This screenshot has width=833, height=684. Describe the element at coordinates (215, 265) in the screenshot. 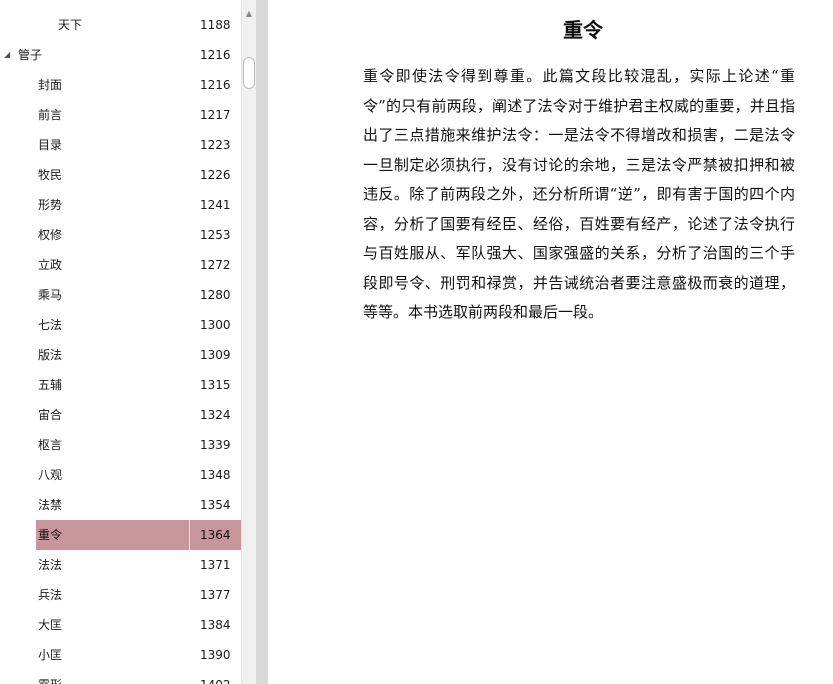

I see `toc-item-page: 1272` at that location.